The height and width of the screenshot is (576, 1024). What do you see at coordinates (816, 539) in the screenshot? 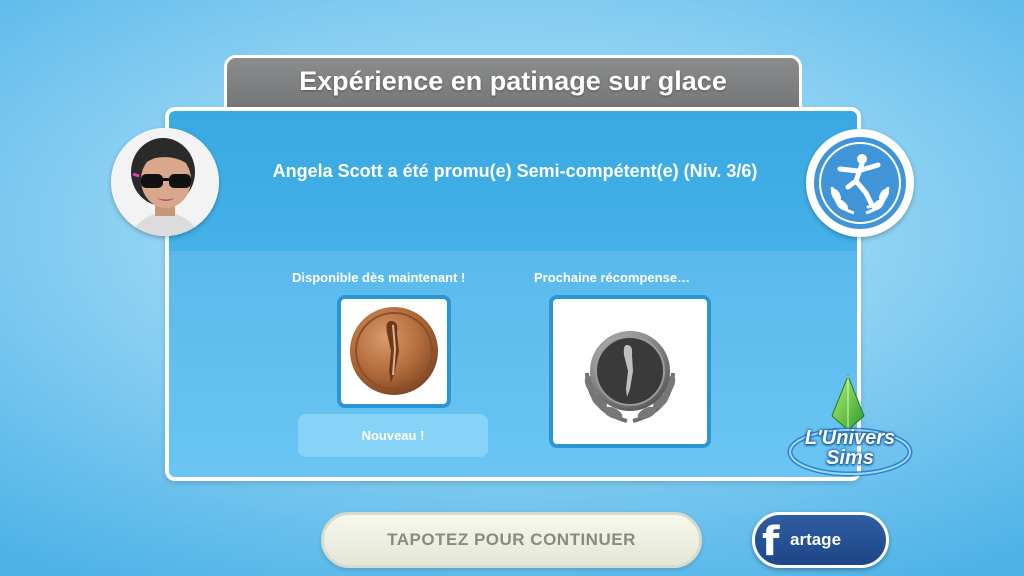
I see `share-button-label: artage` at bounding box center [816, 539].